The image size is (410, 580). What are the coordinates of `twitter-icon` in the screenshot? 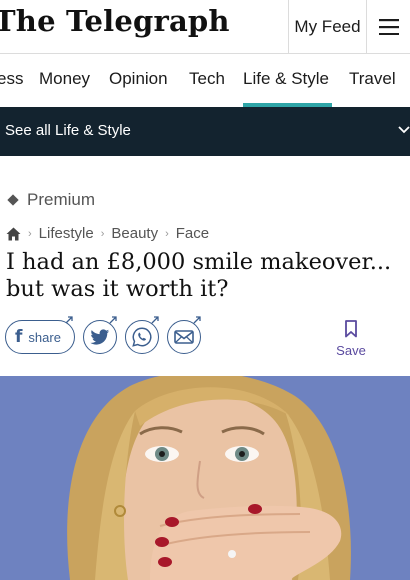 It's located at (100, 336).